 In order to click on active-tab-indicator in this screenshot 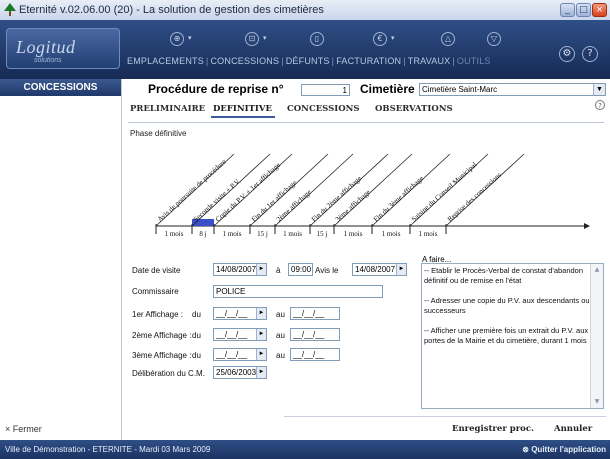, I will do `click(243, 117)`.